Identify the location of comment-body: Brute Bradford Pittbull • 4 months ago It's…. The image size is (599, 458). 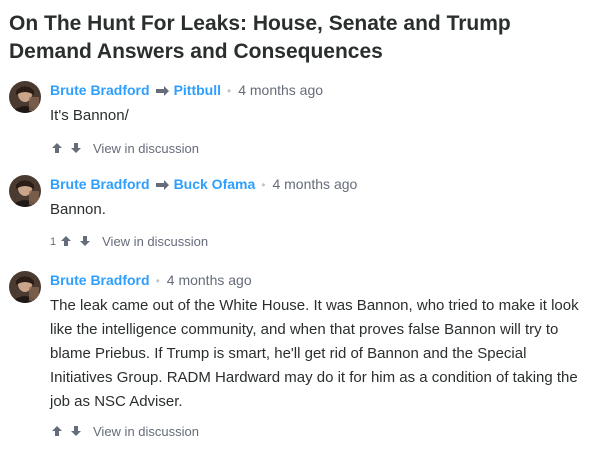
(320, 119).